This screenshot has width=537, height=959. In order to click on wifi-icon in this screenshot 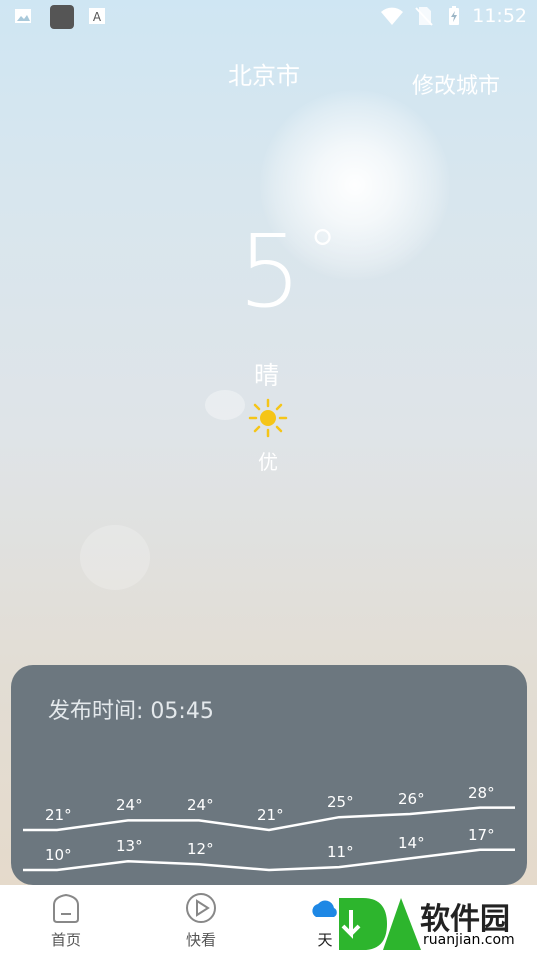, I will do `click(392, 16)`.